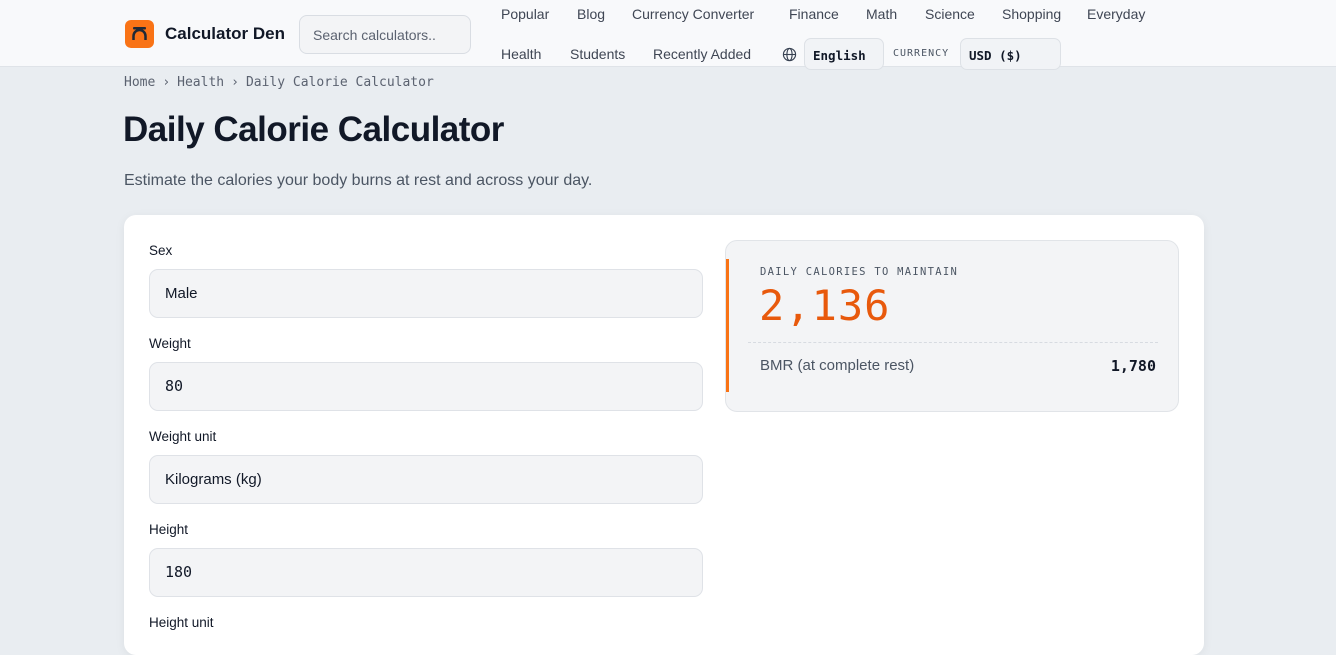 The width and height of the screenshot is (1336, 655). I want to click on nav-science: Science, so click(950, 14).